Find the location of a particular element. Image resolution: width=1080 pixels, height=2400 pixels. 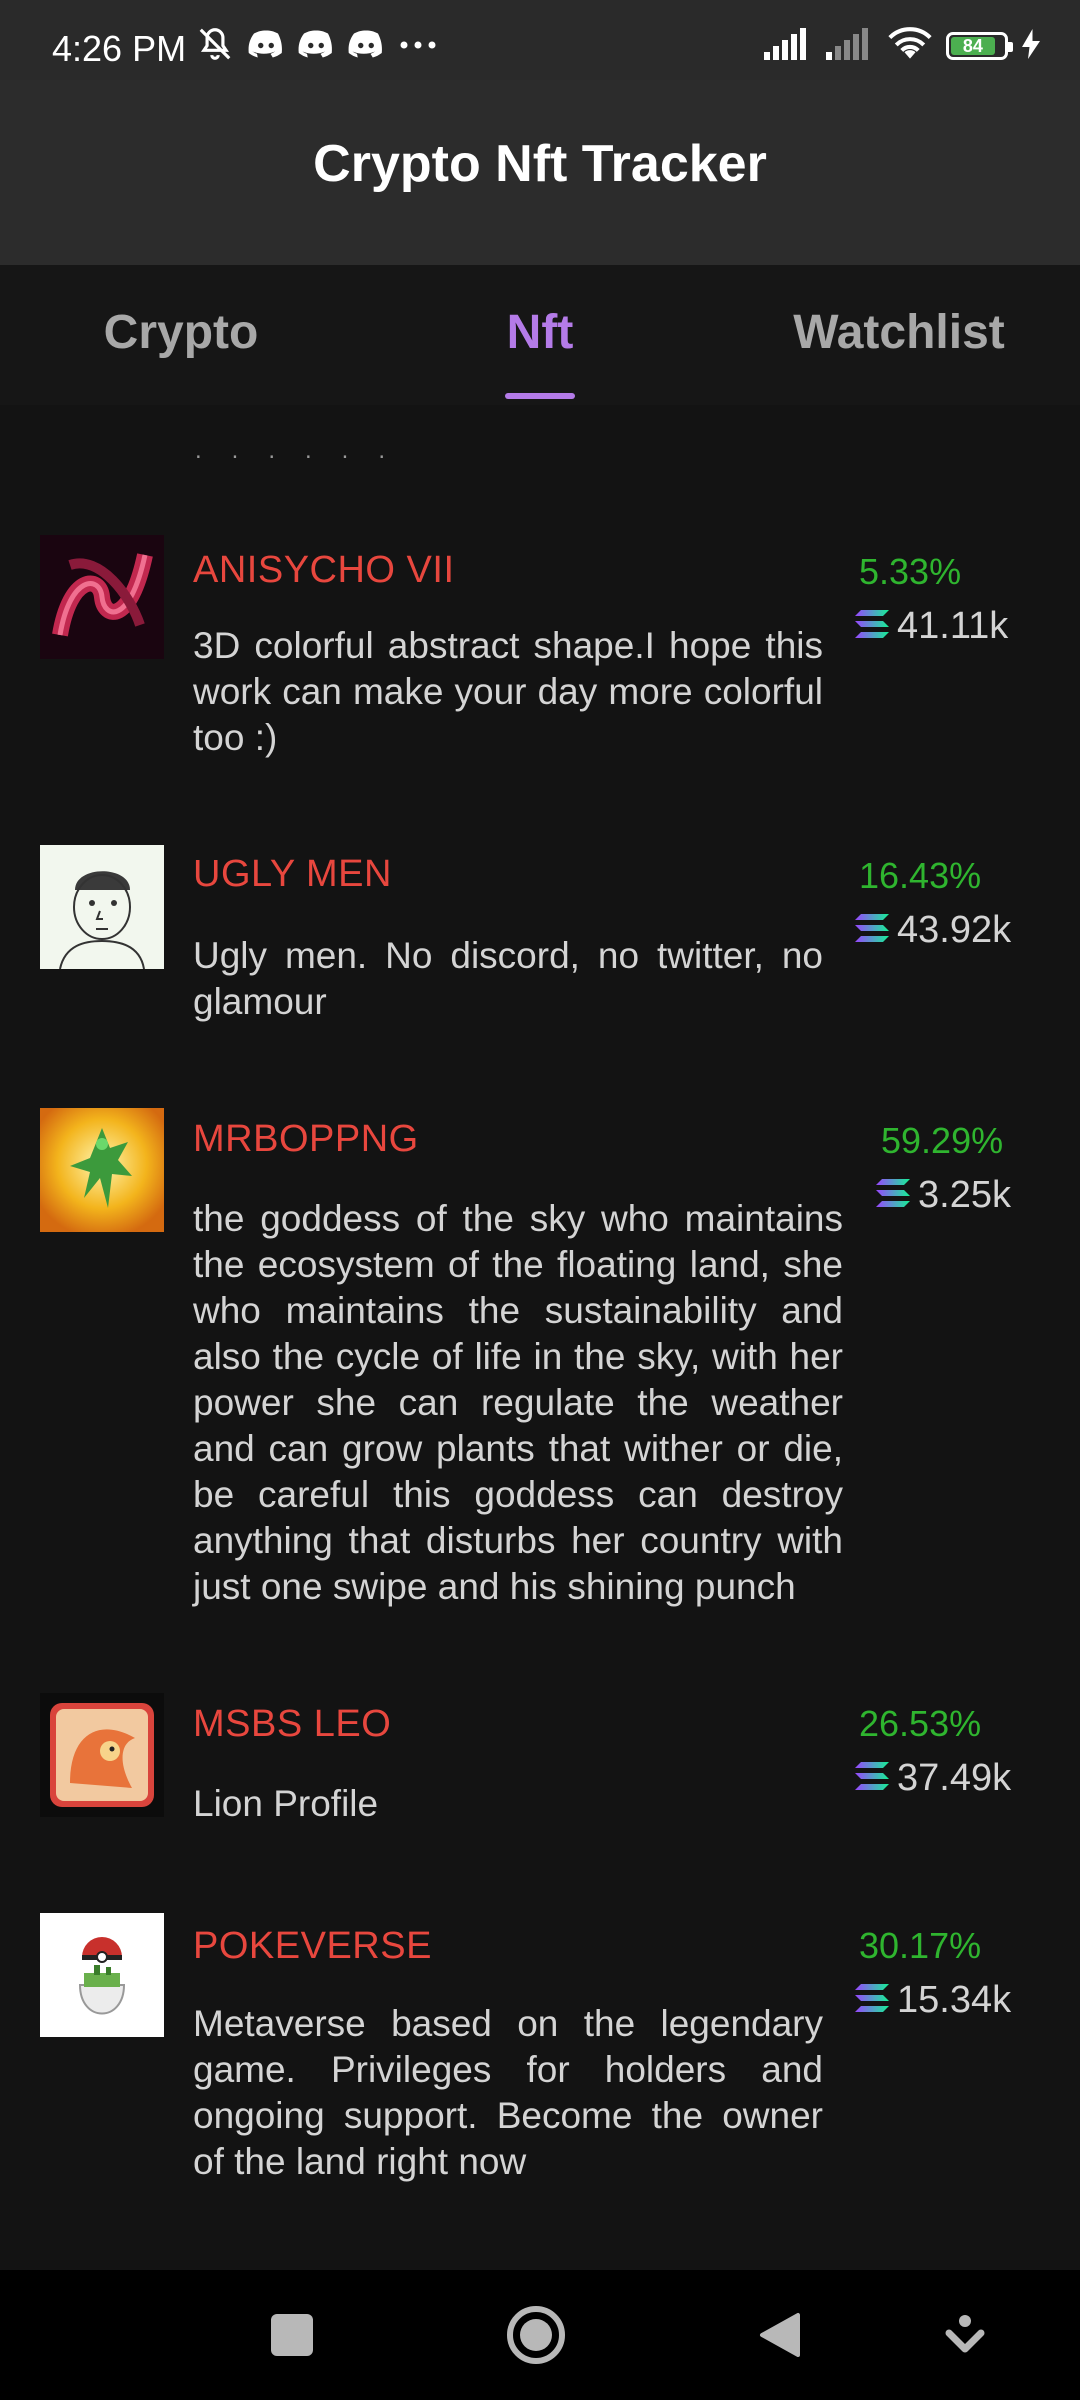

nft-name: MRBOPPNG is located at coordinates (306, 1139).